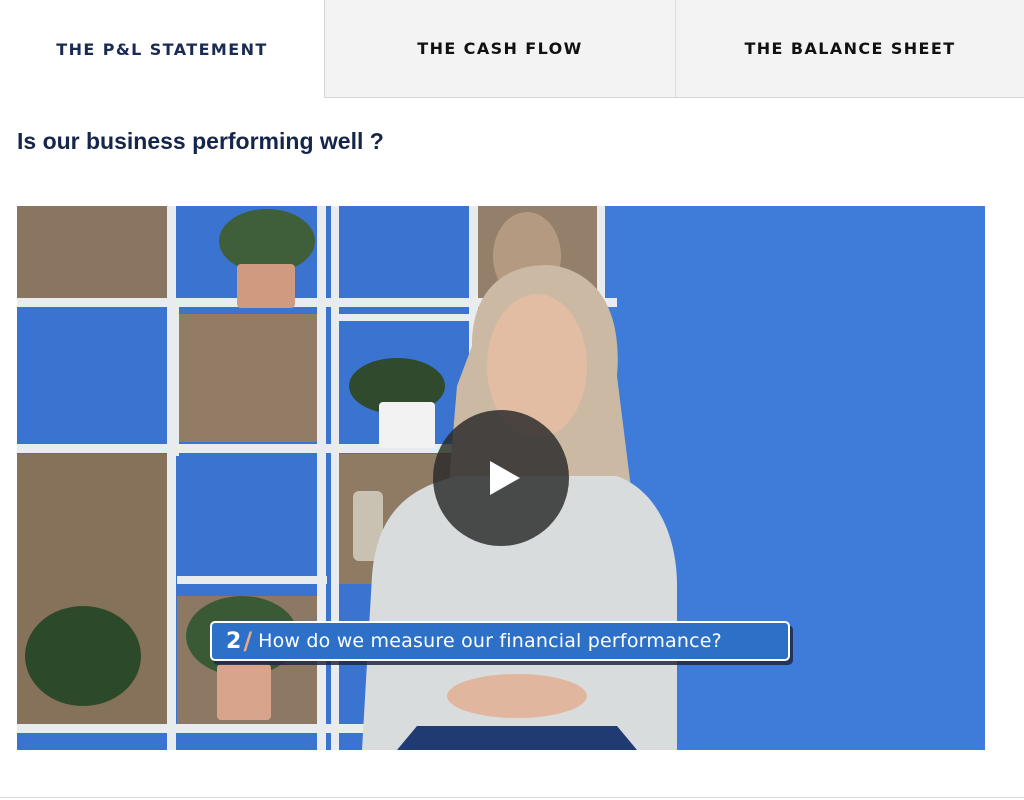  Describe the element at coordinates (512, 797) in the screenshot. I see `divider` at that location.